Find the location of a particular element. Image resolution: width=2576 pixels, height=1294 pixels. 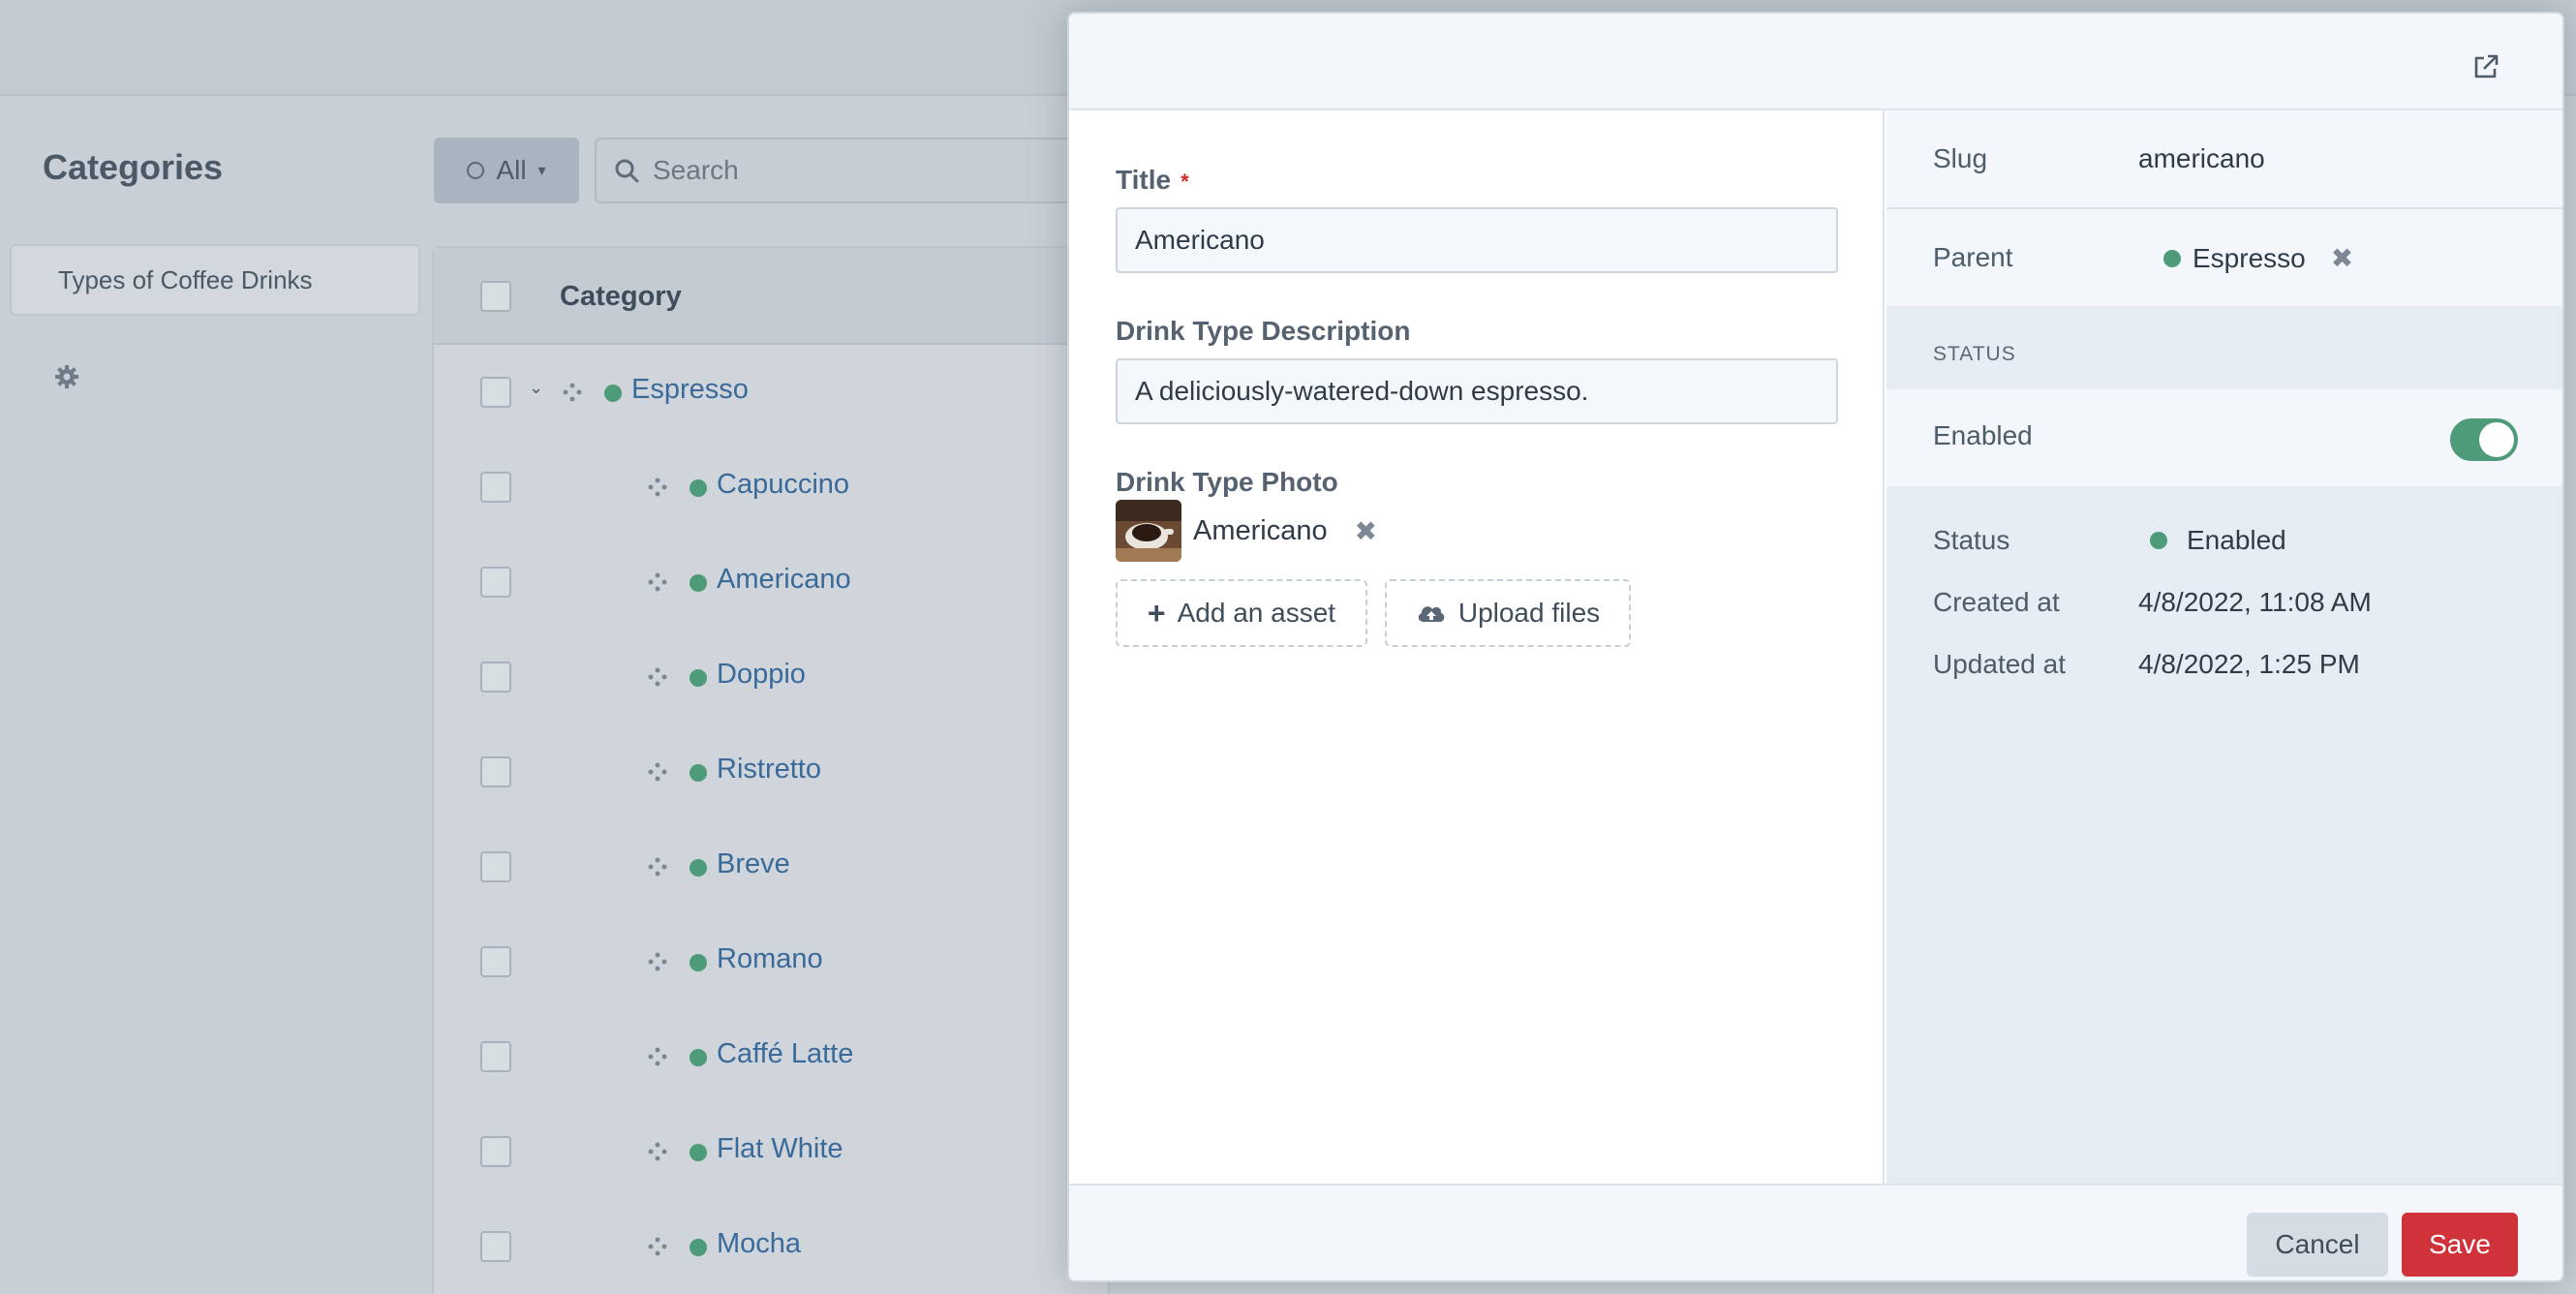

slug-value: americano is located at coordinates (2201, 158).